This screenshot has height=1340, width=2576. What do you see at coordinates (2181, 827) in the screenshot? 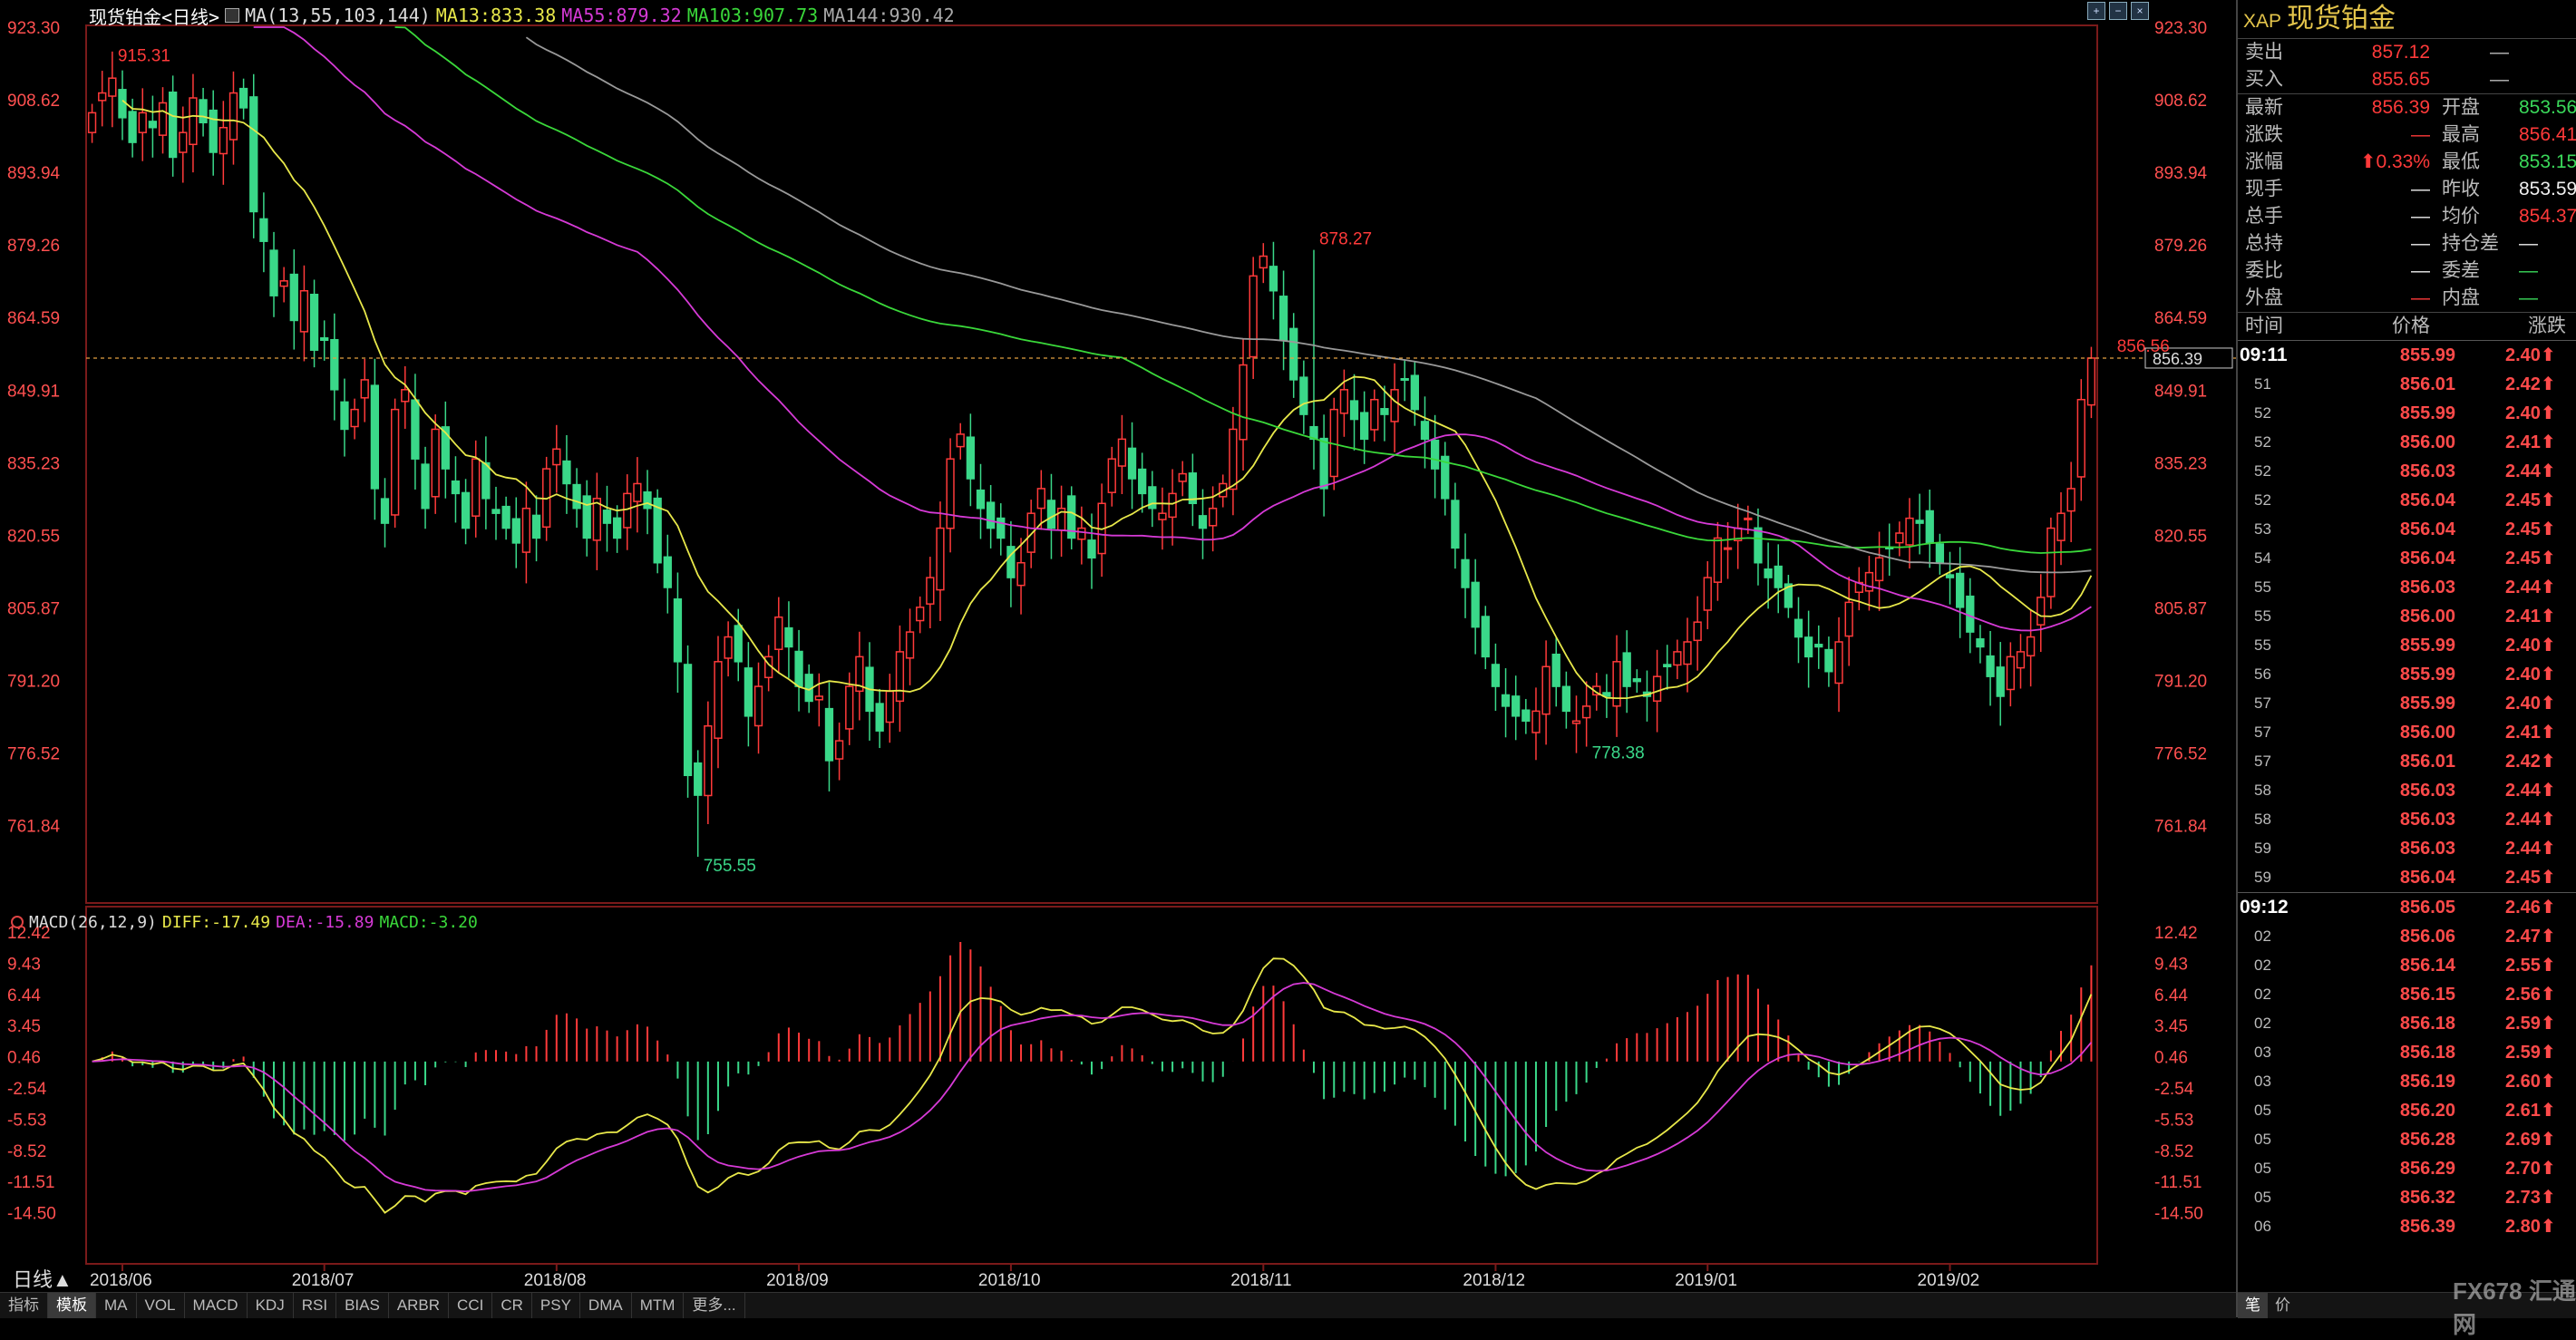
I see `y-tick-label-right: 761.84` at bounding box center [2181, 827].